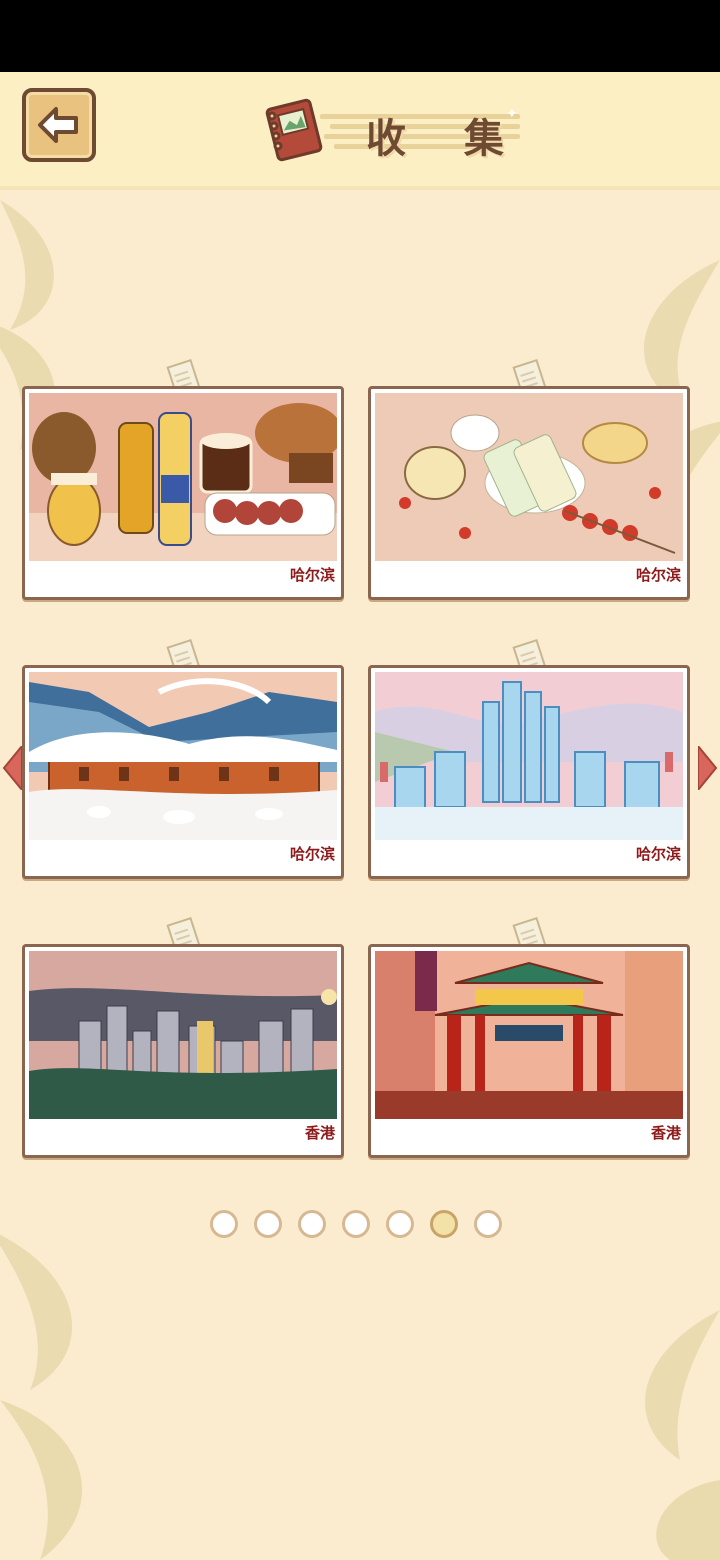  I want to click on back-arrow-icon, so click(58, 125).